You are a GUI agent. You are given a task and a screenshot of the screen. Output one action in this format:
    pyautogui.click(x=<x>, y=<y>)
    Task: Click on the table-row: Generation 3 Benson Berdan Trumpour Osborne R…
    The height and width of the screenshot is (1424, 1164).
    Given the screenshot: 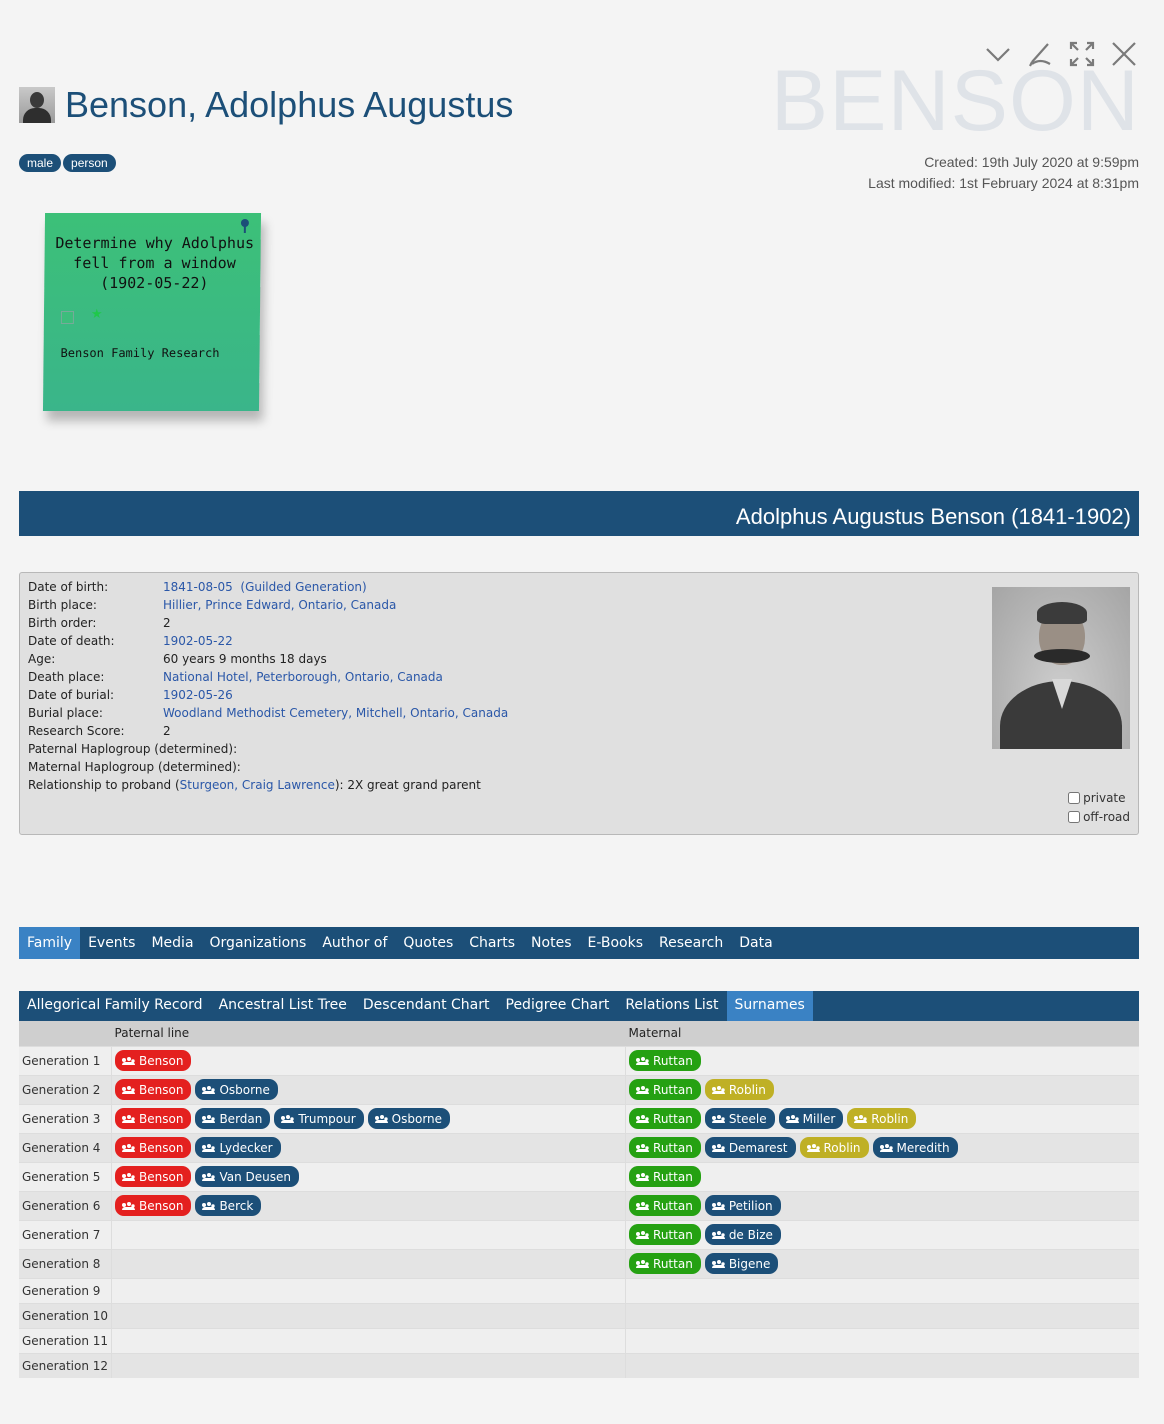 What is the action you would take?
    pyautogui.click(x=579, y=1118)
    